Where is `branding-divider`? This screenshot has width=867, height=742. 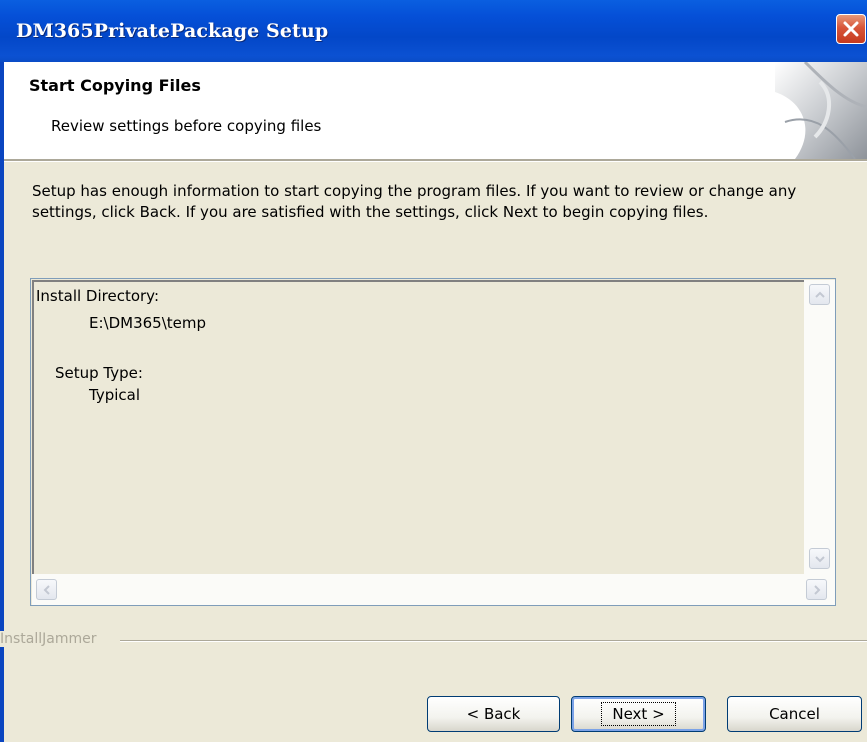 branding-divider is located at coordinates (493, 641).